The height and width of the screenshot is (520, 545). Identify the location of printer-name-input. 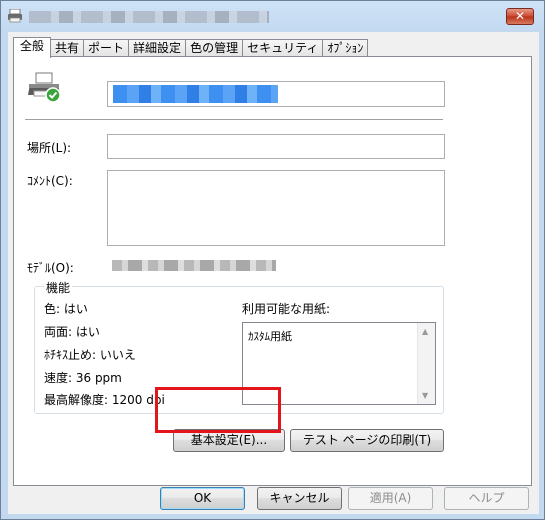
(276, 94).